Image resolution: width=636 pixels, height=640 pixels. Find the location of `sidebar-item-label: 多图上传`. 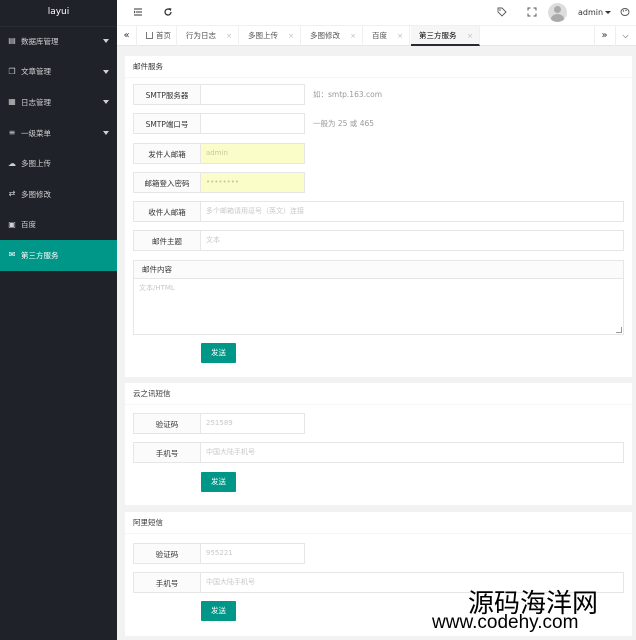

sidebar-item-label: 多图上传 is located at coordinates (36, 164).